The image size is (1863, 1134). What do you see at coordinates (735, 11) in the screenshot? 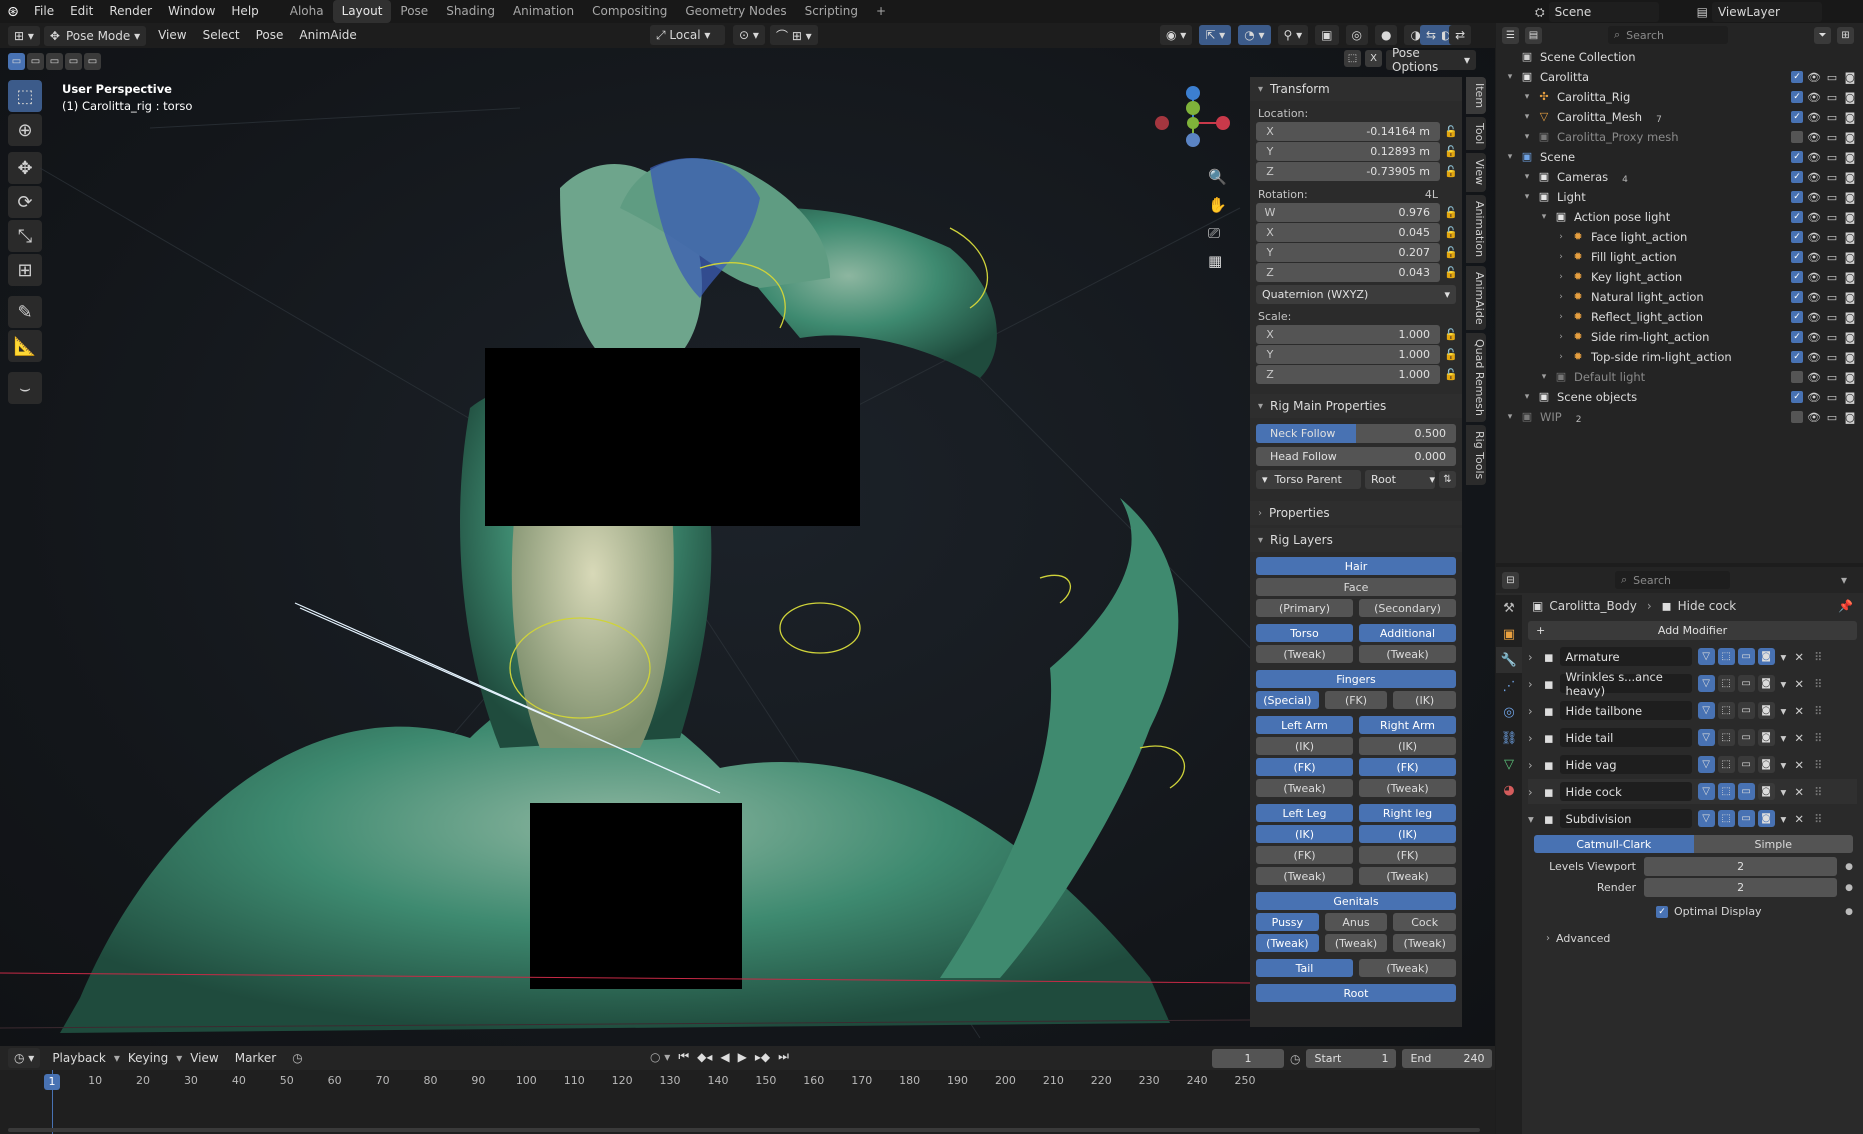
I see `tab-geometry-nodes: Geometry Nodes` at bounding box center [735, 11].